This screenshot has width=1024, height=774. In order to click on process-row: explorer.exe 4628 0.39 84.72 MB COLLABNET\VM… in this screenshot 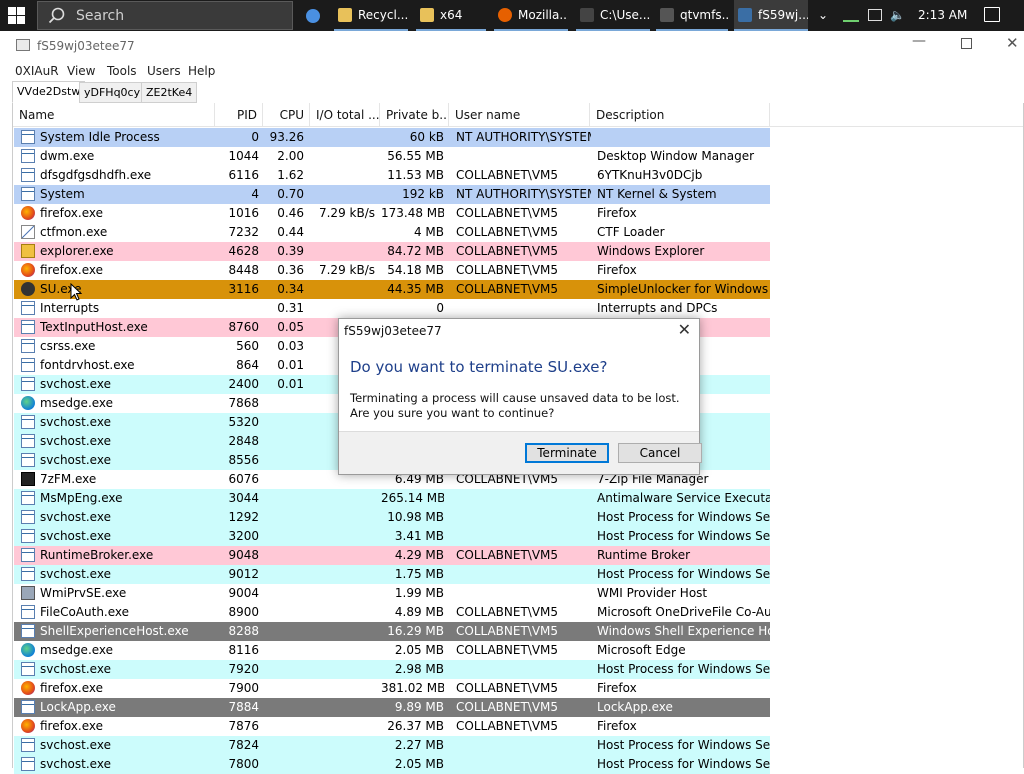, I will do `click(392, 251)`.